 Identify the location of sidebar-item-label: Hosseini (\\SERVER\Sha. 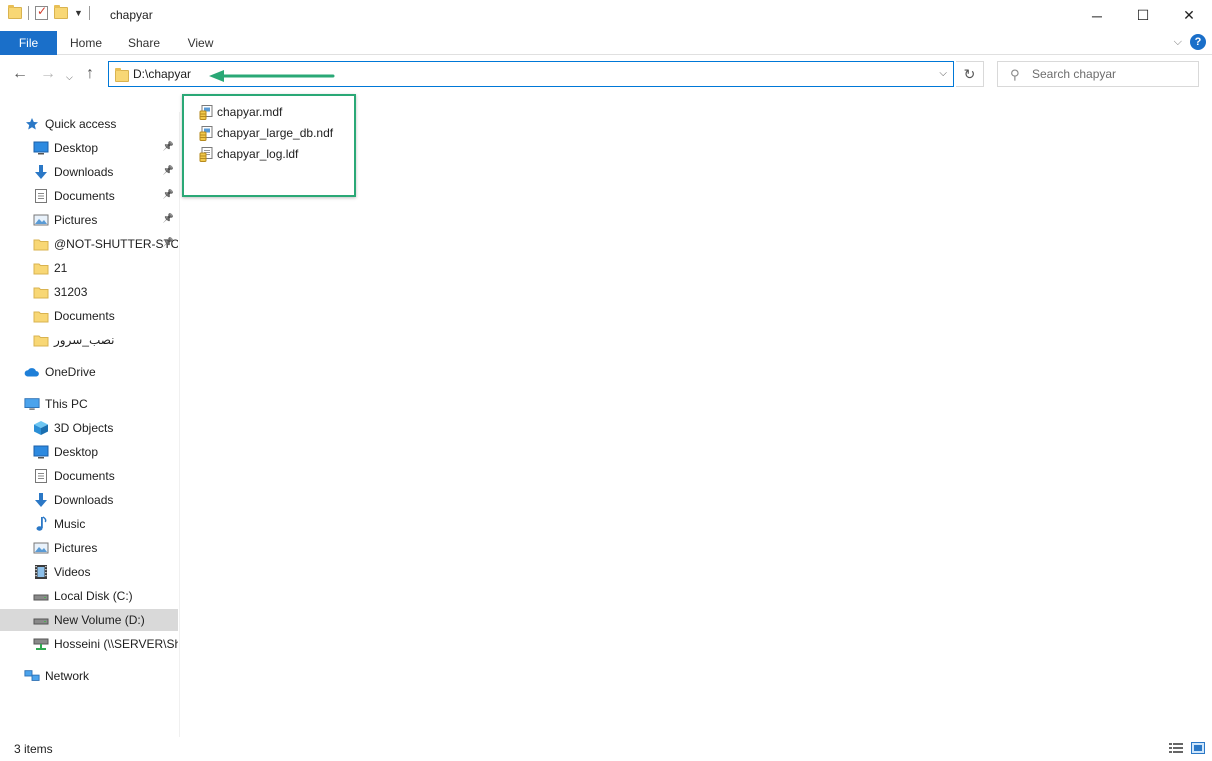
(116, 644).